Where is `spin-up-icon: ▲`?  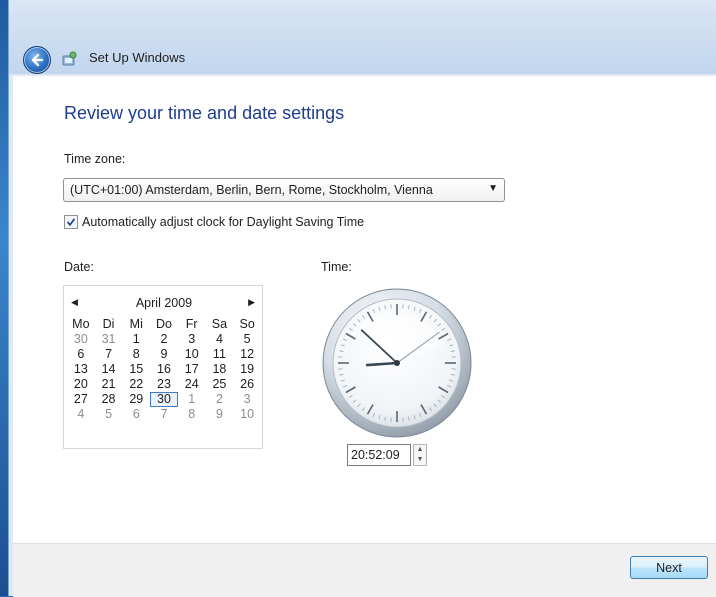 spin-up-icon: ▲ is located at coordinates (420, 450).